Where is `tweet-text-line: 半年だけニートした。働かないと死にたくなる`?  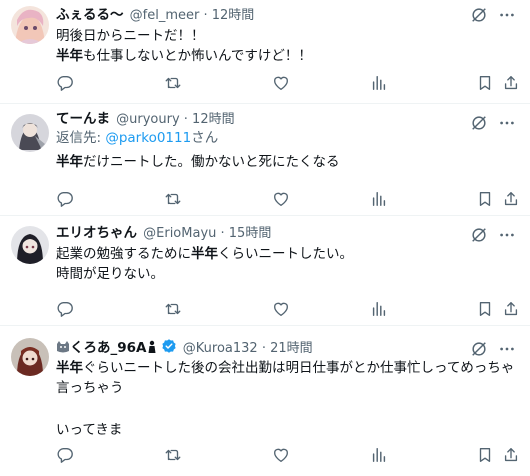 tweet-text-line: 半年だけニートした。働かないと死にたくなる is located at coordinates (293, 162).